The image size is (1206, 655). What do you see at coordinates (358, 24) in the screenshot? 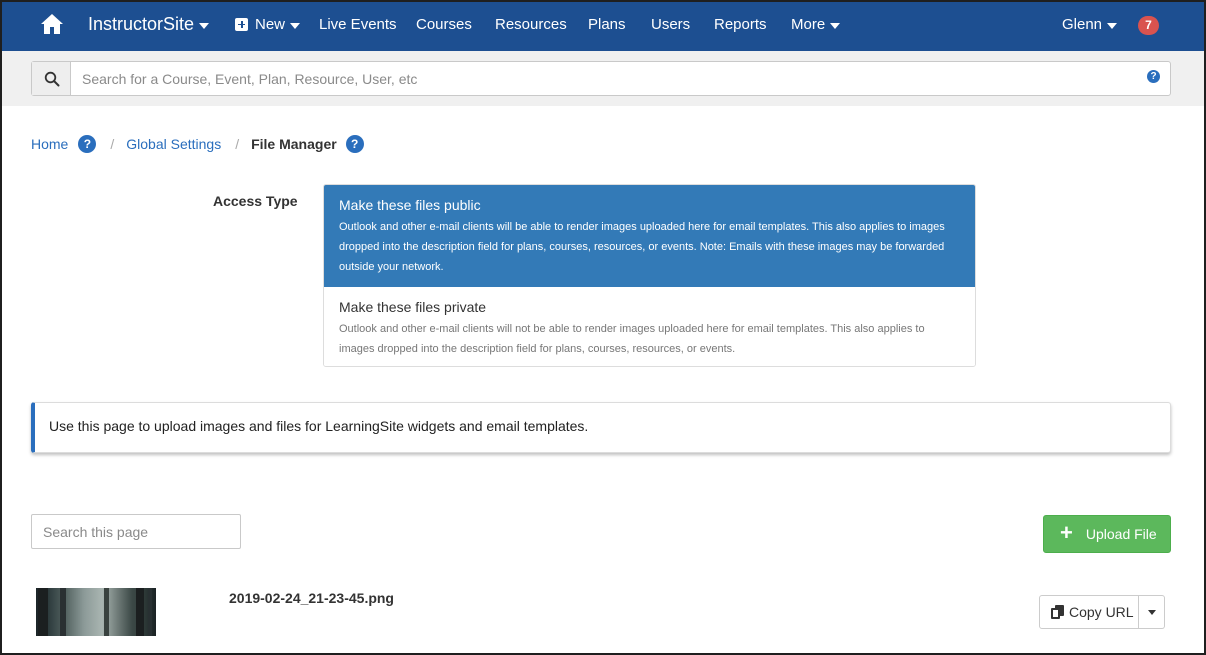
I see `nav-live-events: Live Events` at bounding box center [358, 24].